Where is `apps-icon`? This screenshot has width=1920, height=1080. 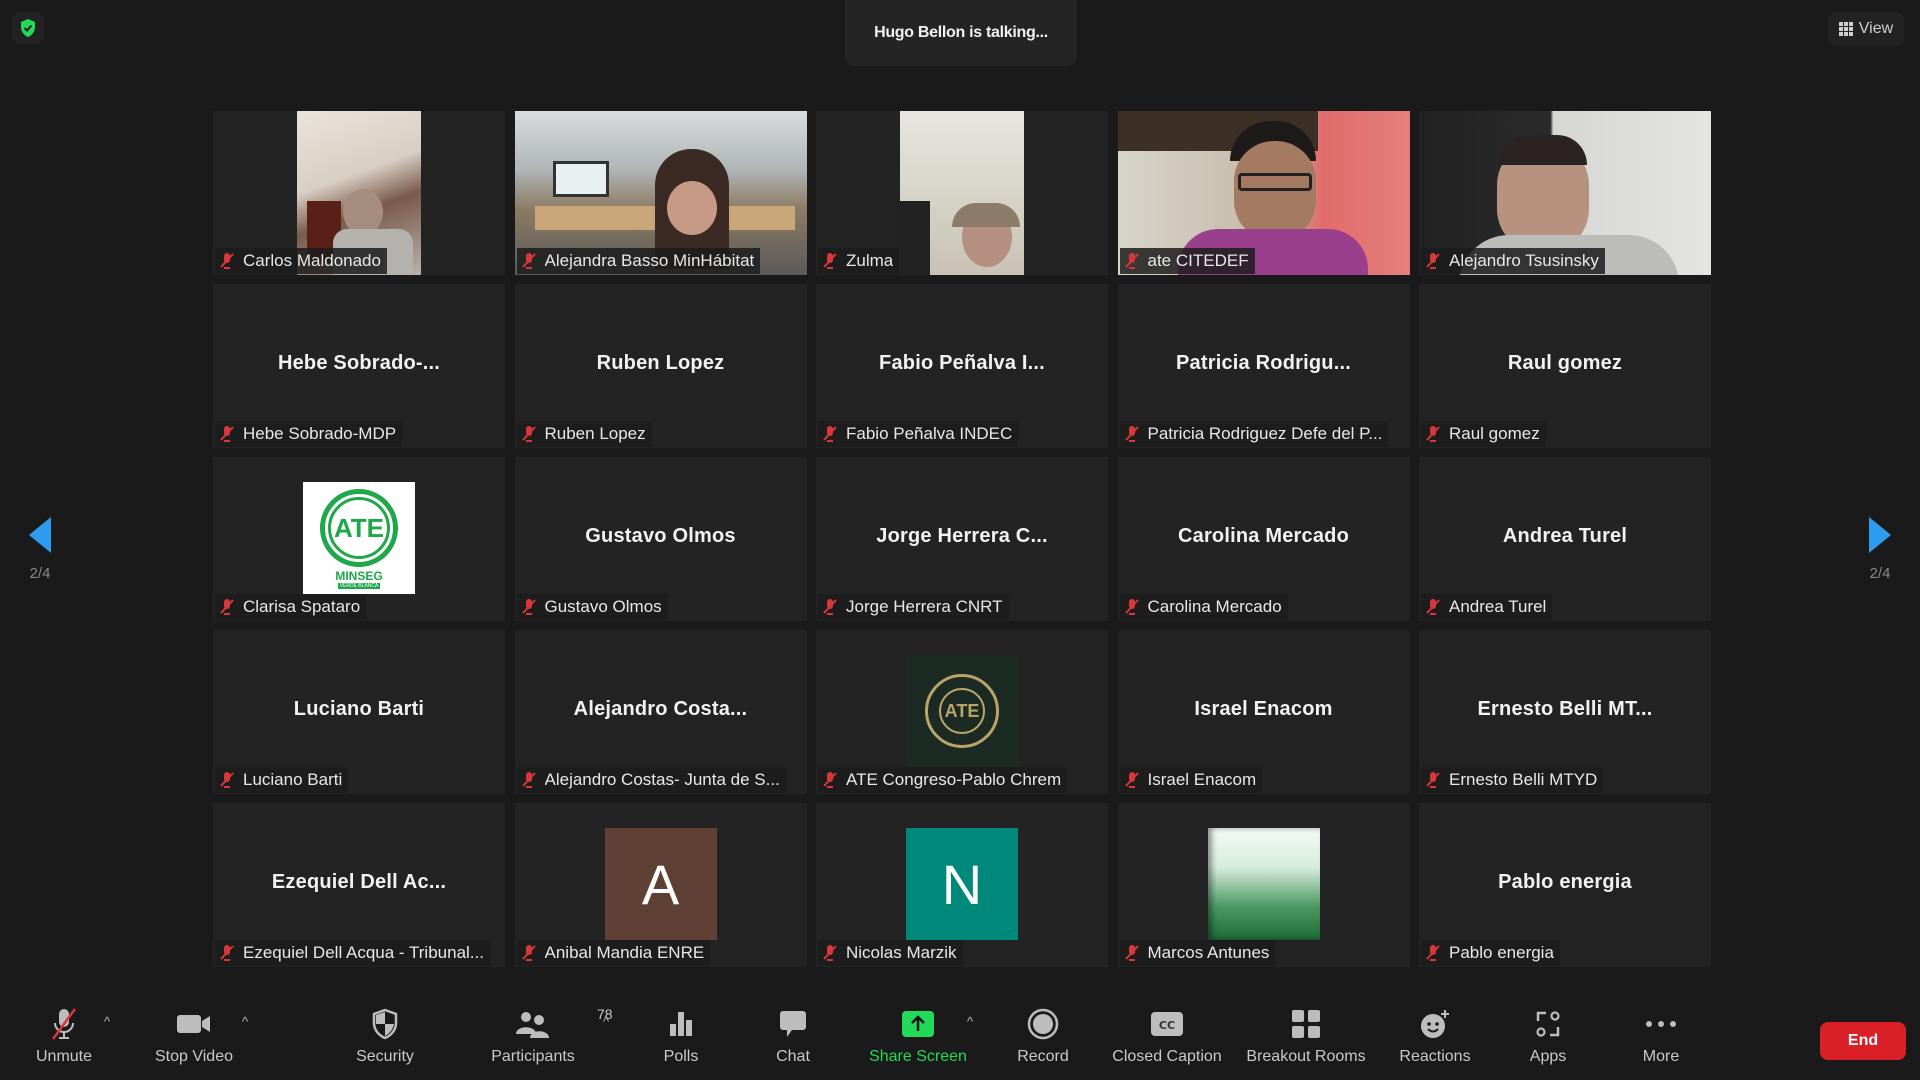 apps-icon is located at coordinates (1548, 1024).